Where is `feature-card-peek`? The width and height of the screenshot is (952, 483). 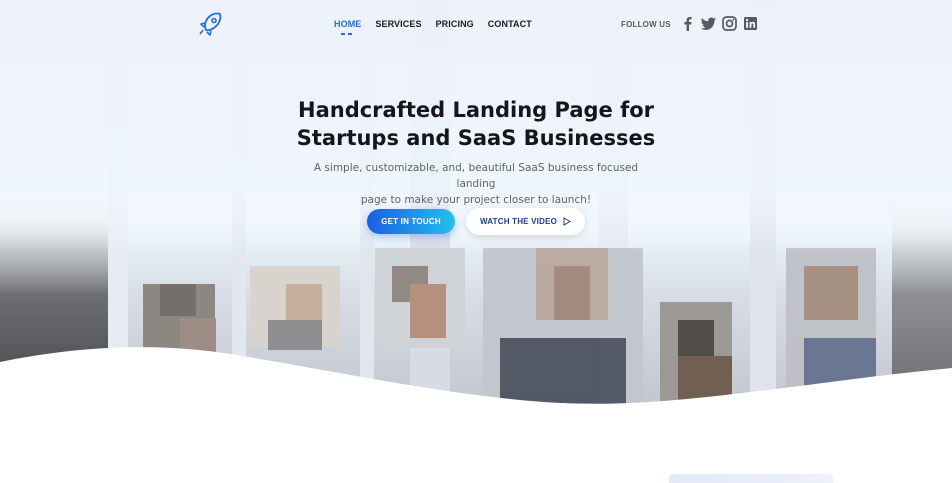
feature-card-peek is located at coordinates (751, 478).